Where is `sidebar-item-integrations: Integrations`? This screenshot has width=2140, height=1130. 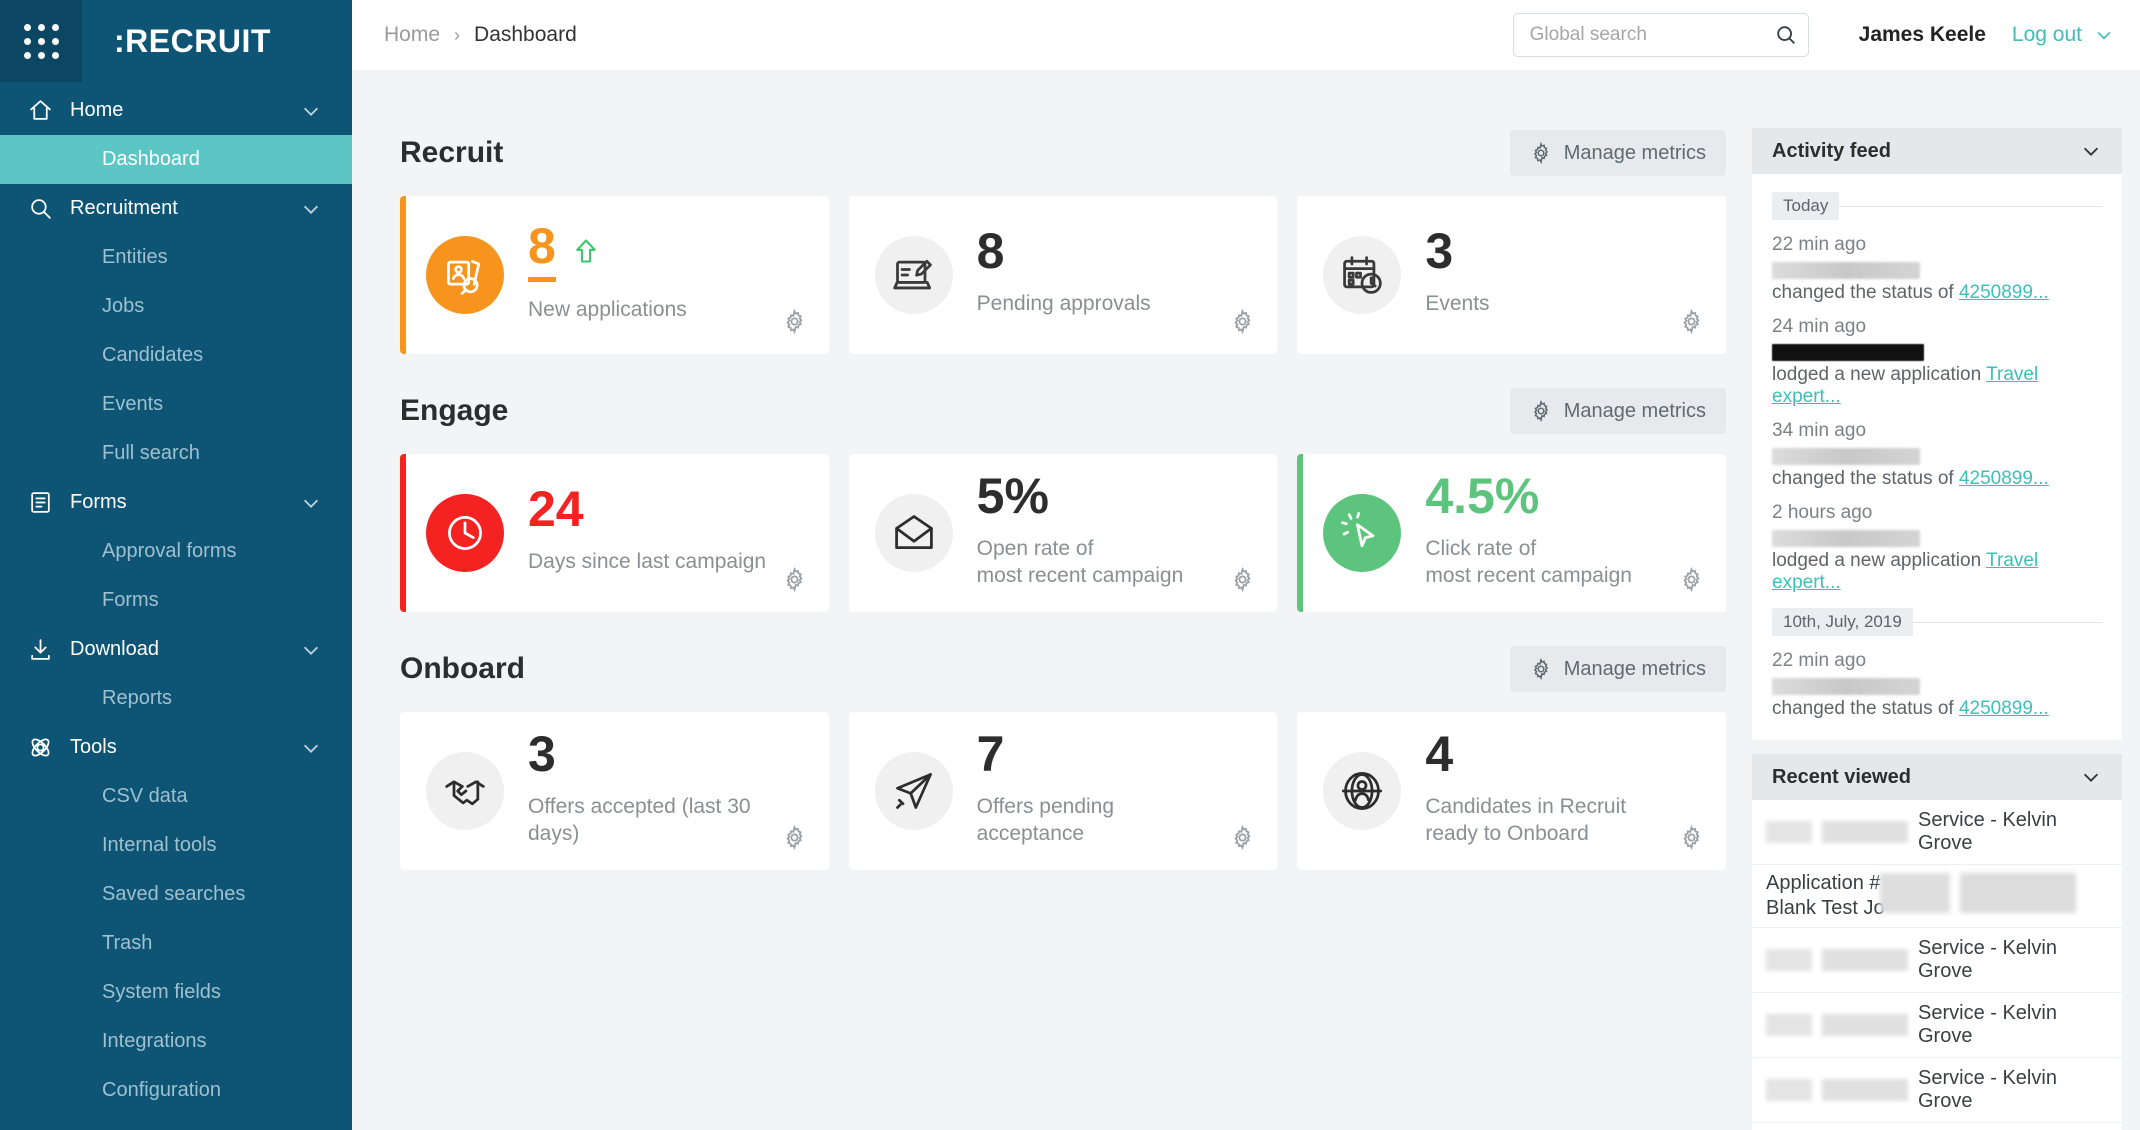 sidebar-item-integrations: Integrations is located at coordinates (176, 1041).